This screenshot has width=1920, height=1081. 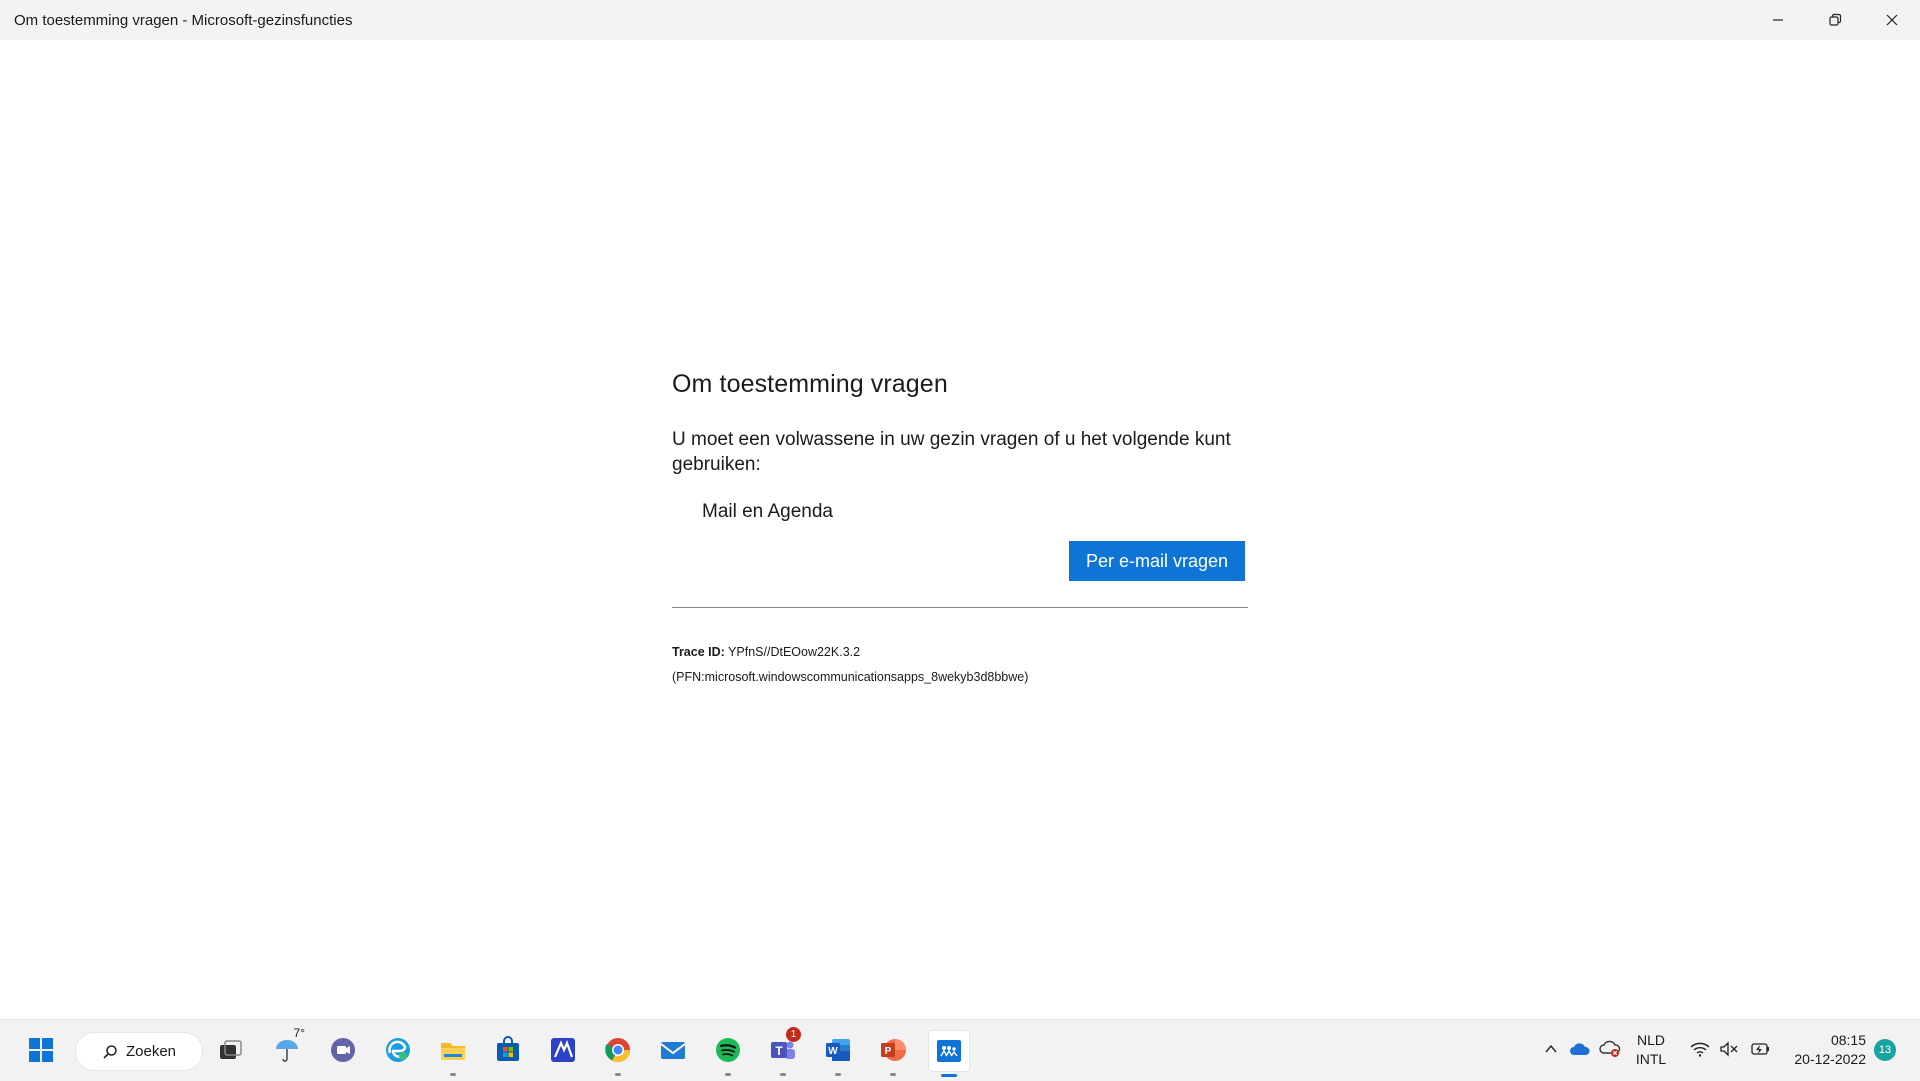 I want to click on spotify-button, so click(x=728, y=1053).